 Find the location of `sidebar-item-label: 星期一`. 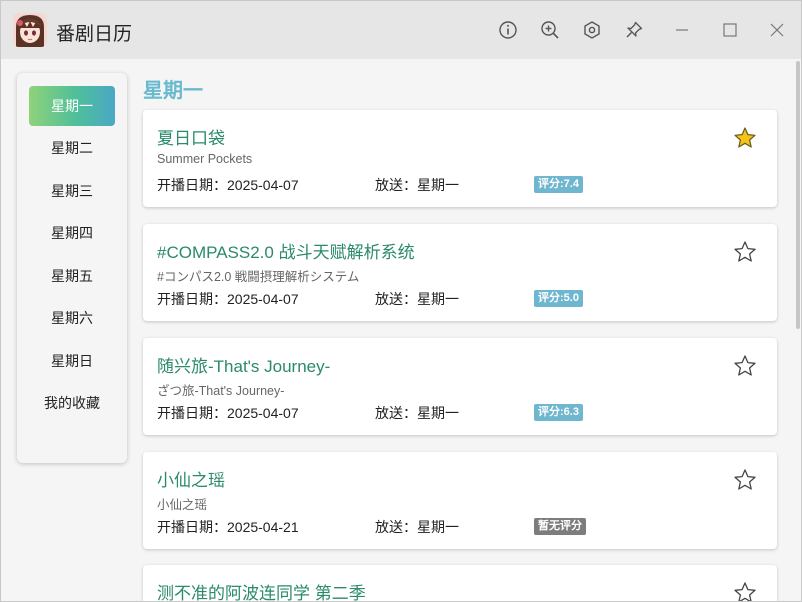

sidebar-item-label: 星期一 is located at coordinates (72, 106).